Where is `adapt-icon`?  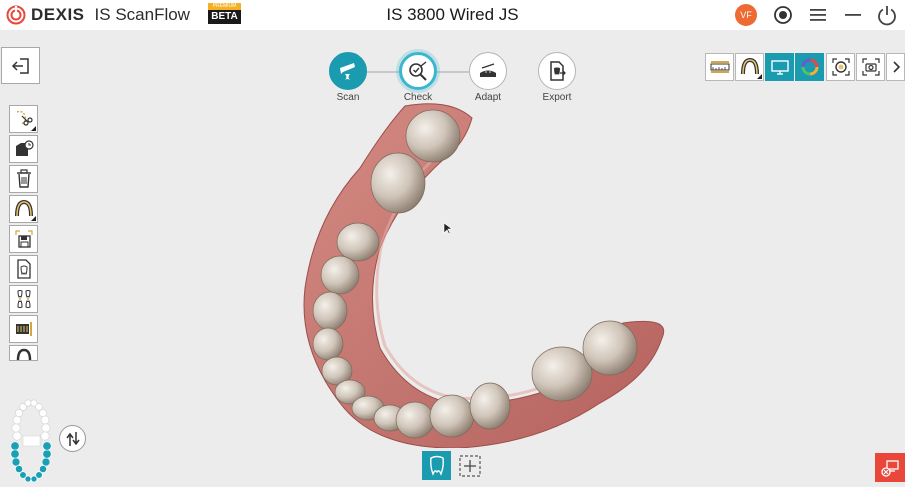 adapt-icon is located at coordinates (488, 70).